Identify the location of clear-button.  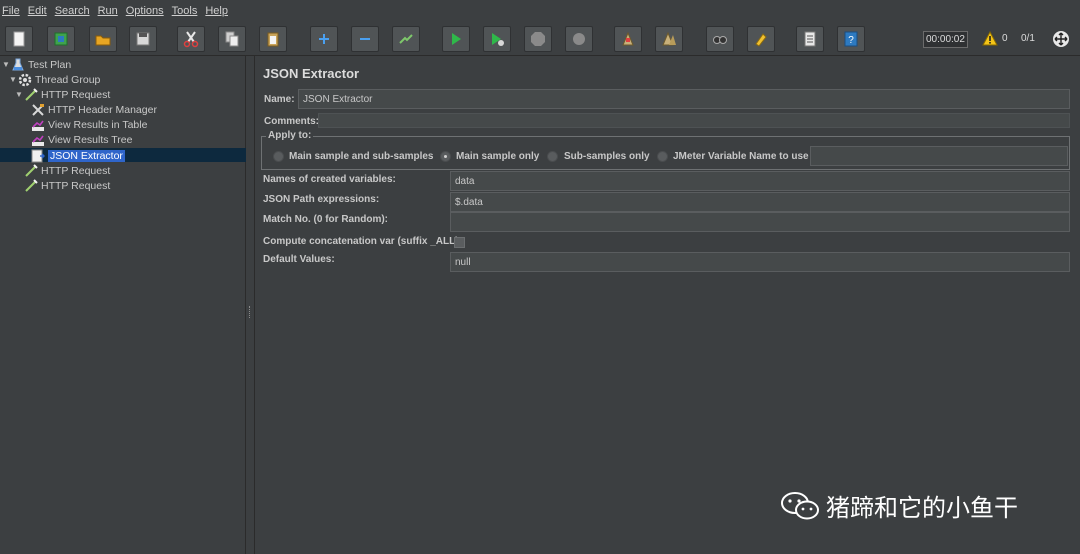
(628, 39).